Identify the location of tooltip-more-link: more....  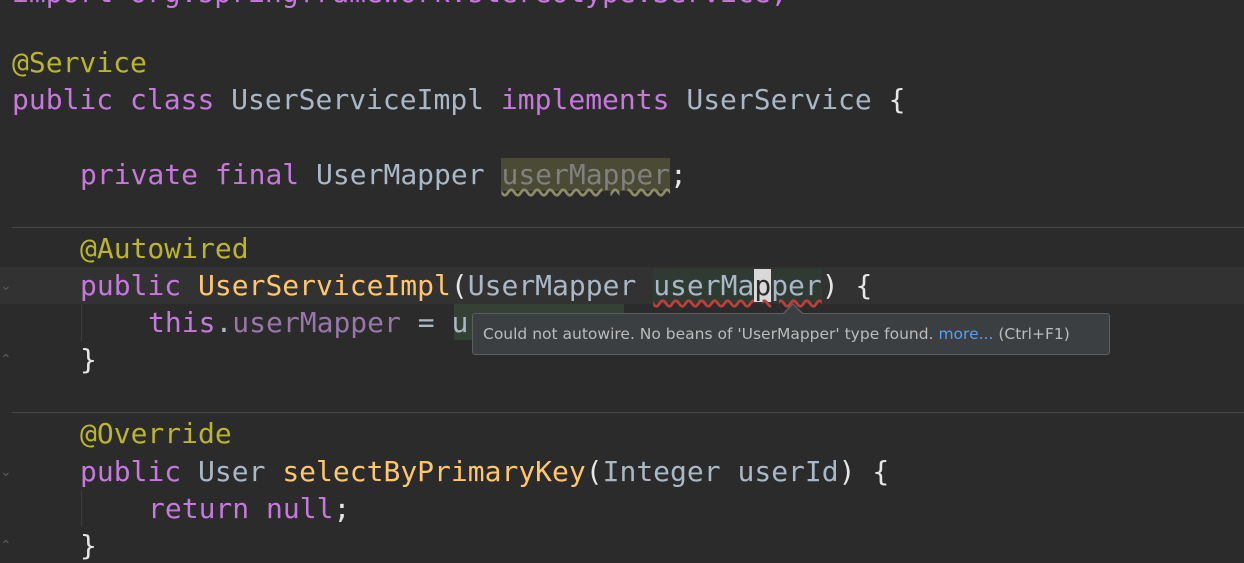
(965, 334).